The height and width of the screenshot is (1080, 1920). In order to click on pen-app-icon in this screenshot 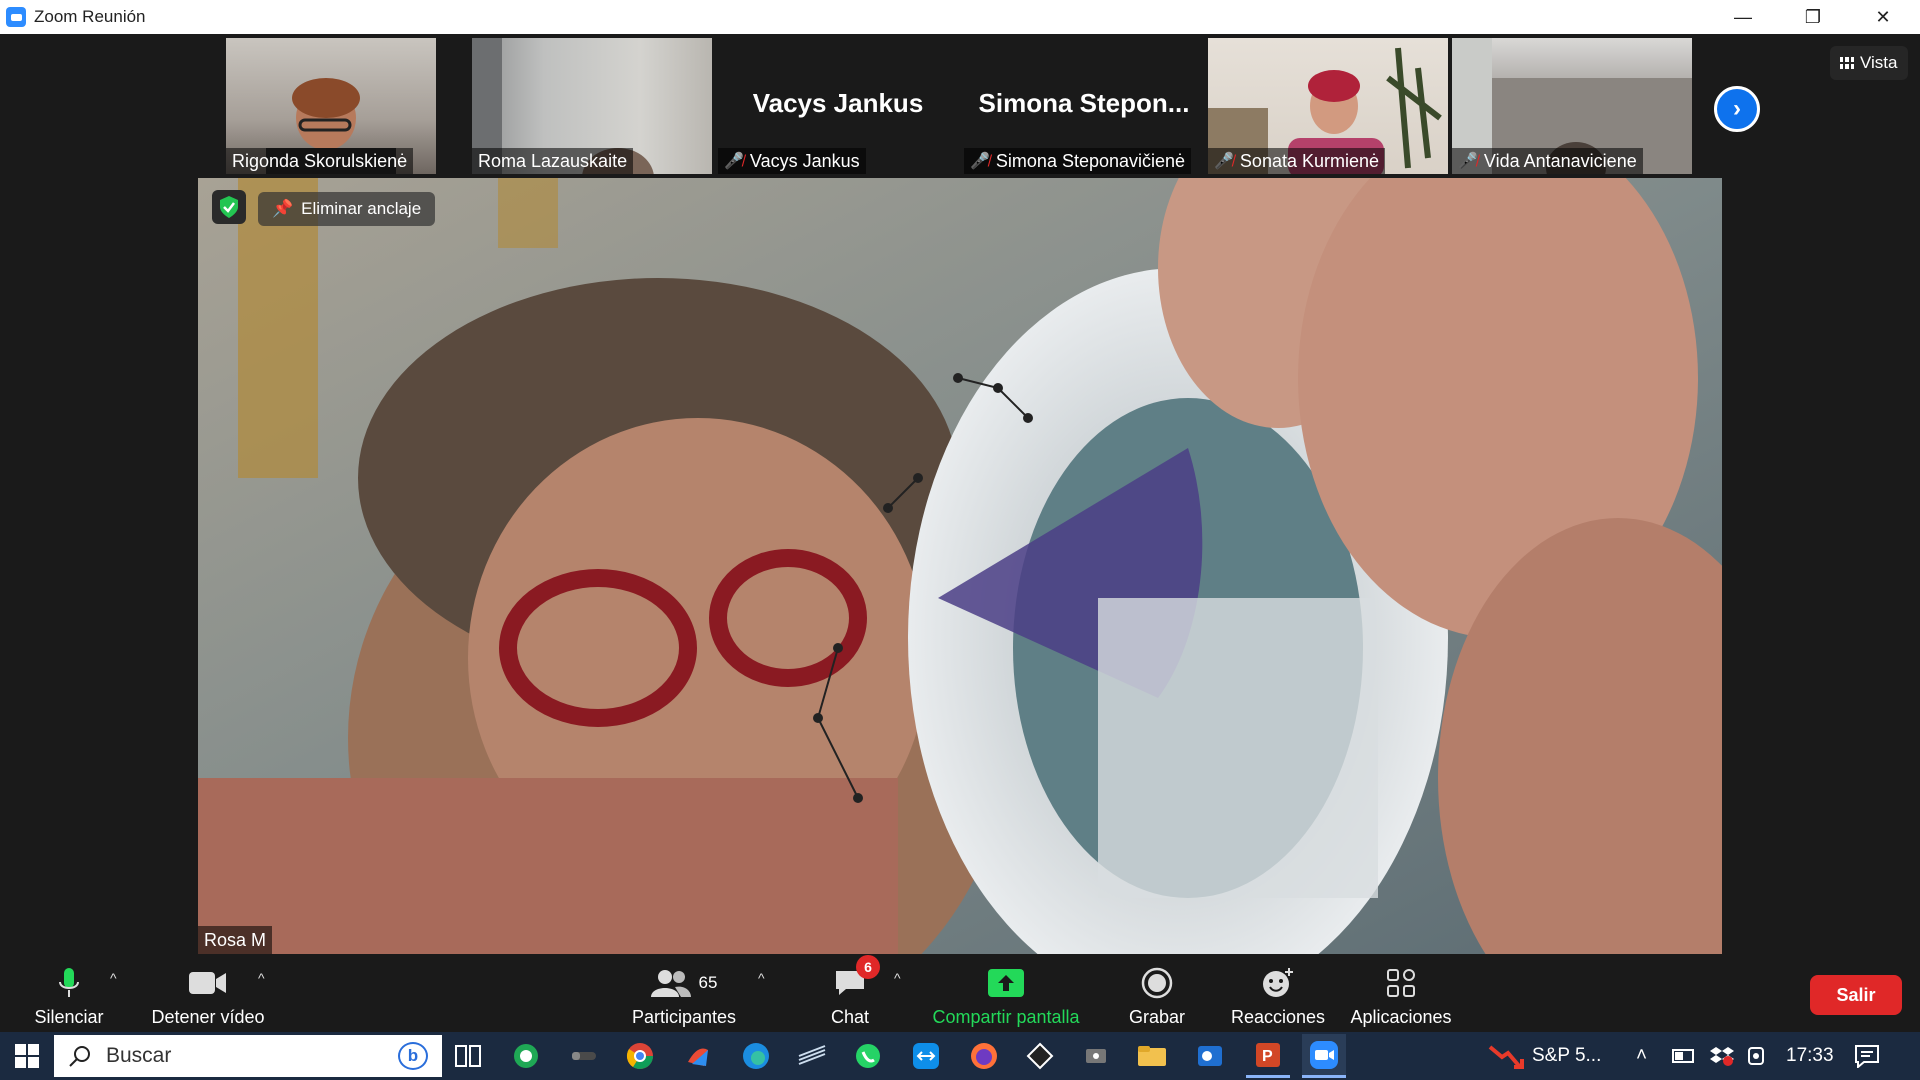, I will do `click(584, 1056)`.